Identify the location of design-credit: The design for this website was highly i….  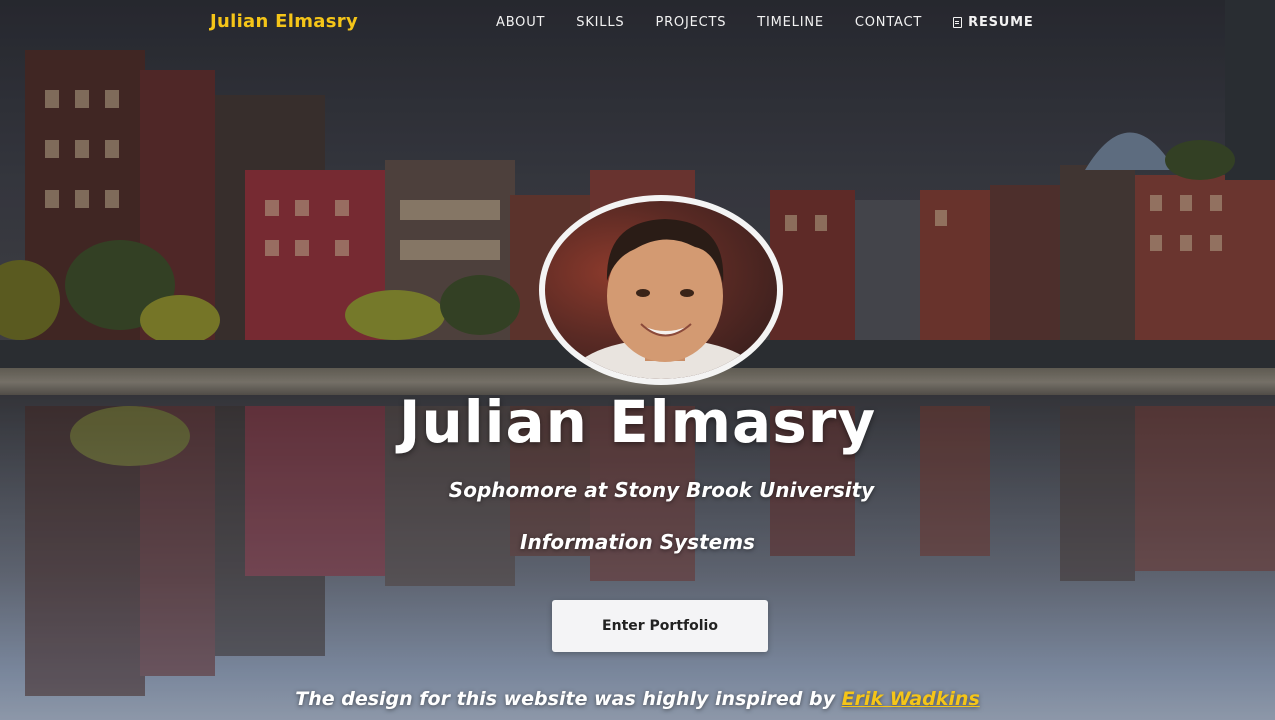
(637, 699).